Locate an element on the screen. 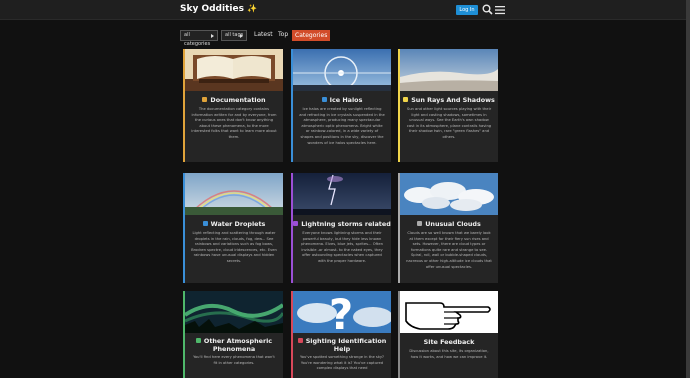 Image resolution: width=690 pixels, height=378 pixels. category-title: Lightning storms related is located at coordinates (342, 224).